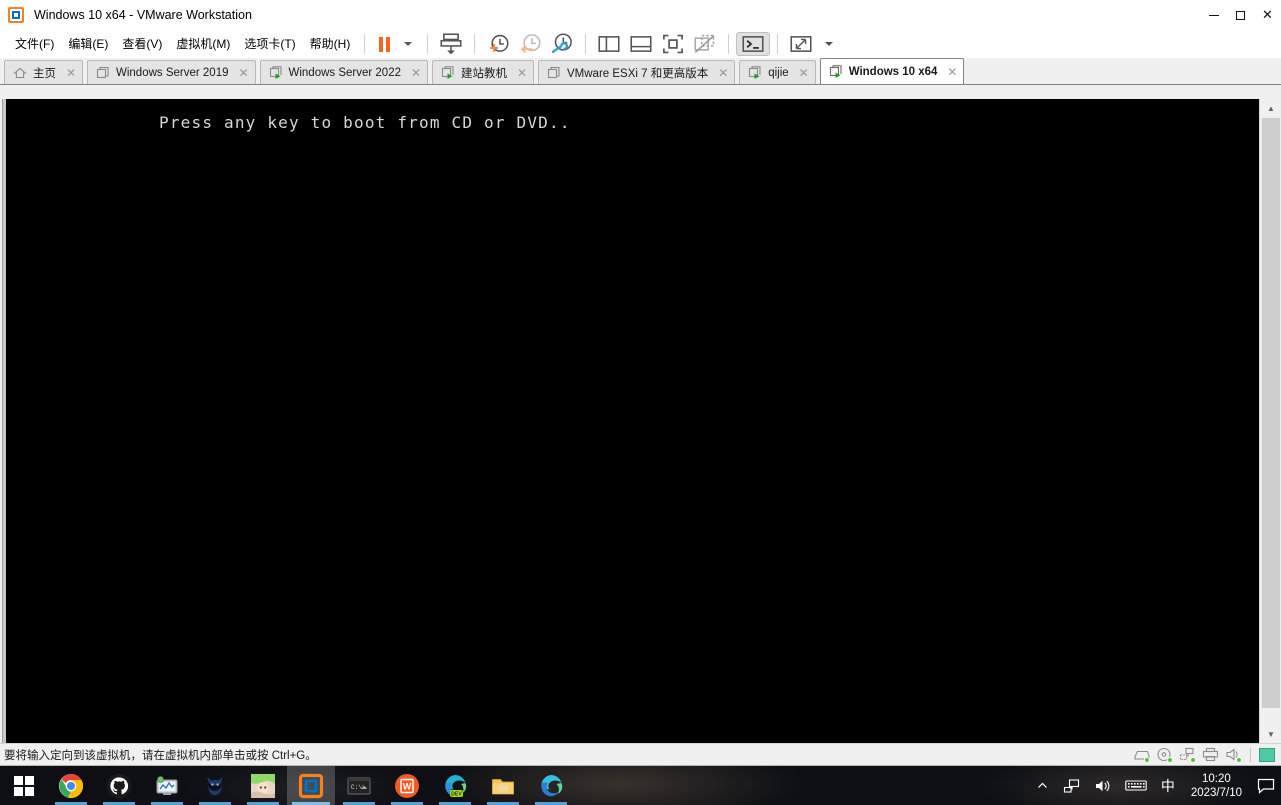  What do you see at coordinates (498, 44) in the screenshot?
I see `take-snapshot-button` at bounding box center [498, 44].